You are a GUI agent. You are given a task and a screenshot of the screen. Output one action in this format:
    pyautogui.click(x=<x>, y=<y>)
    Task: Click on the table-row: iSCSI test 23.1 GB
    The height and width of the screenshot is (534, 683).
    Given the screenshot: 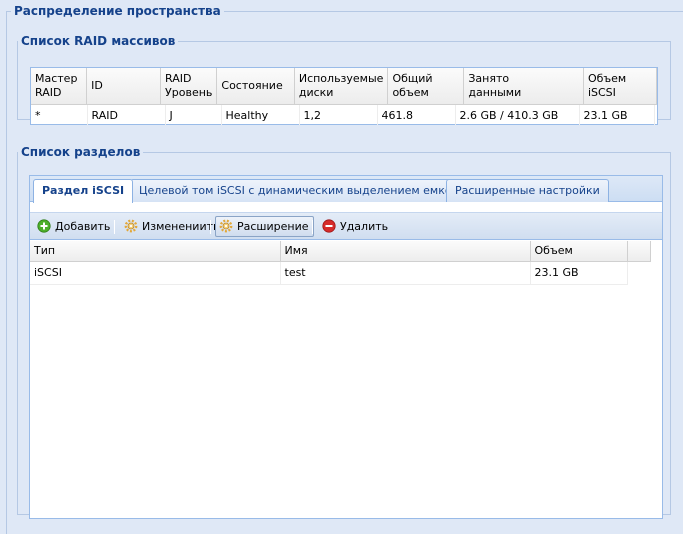 What is the action you would take?
    pyautogui.click(x=329, y=273)
    